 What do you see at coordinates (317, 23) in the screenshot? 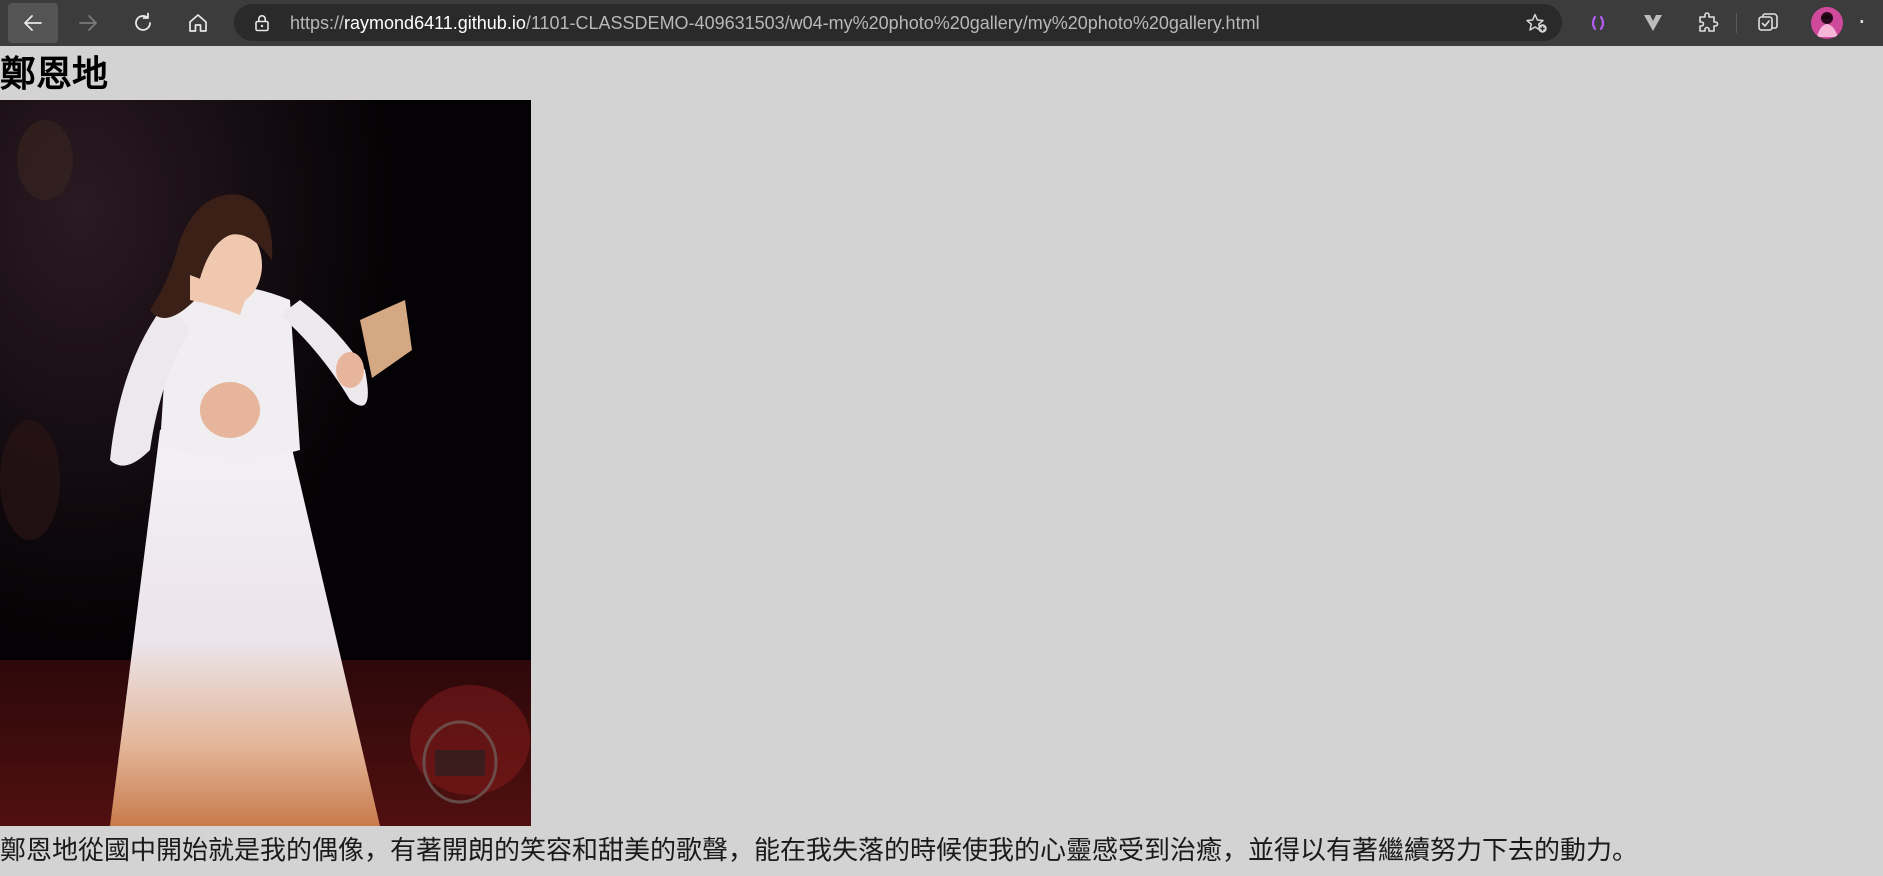
I see `url-scheme: https://` at bounding box center [317, 23].